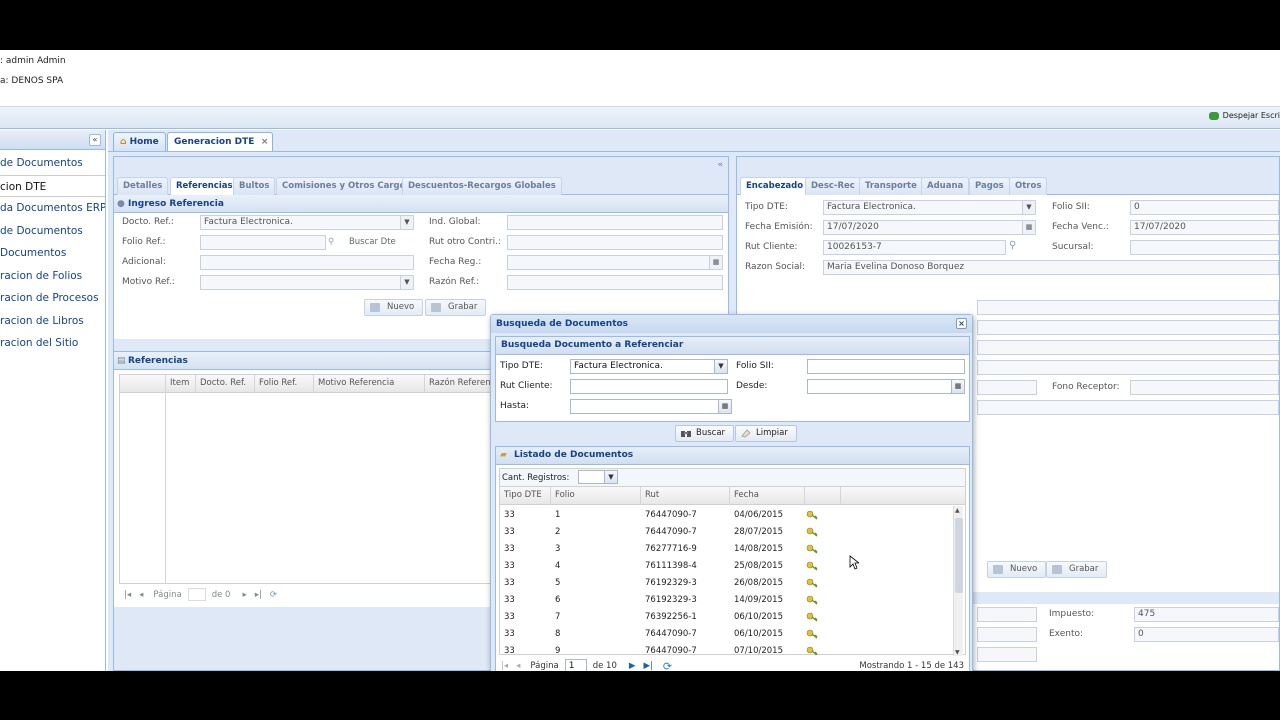 This screenshot has width=1280, height=720. I want to click on sidebar-item-folios: racion de Folios, so click(52, 276).